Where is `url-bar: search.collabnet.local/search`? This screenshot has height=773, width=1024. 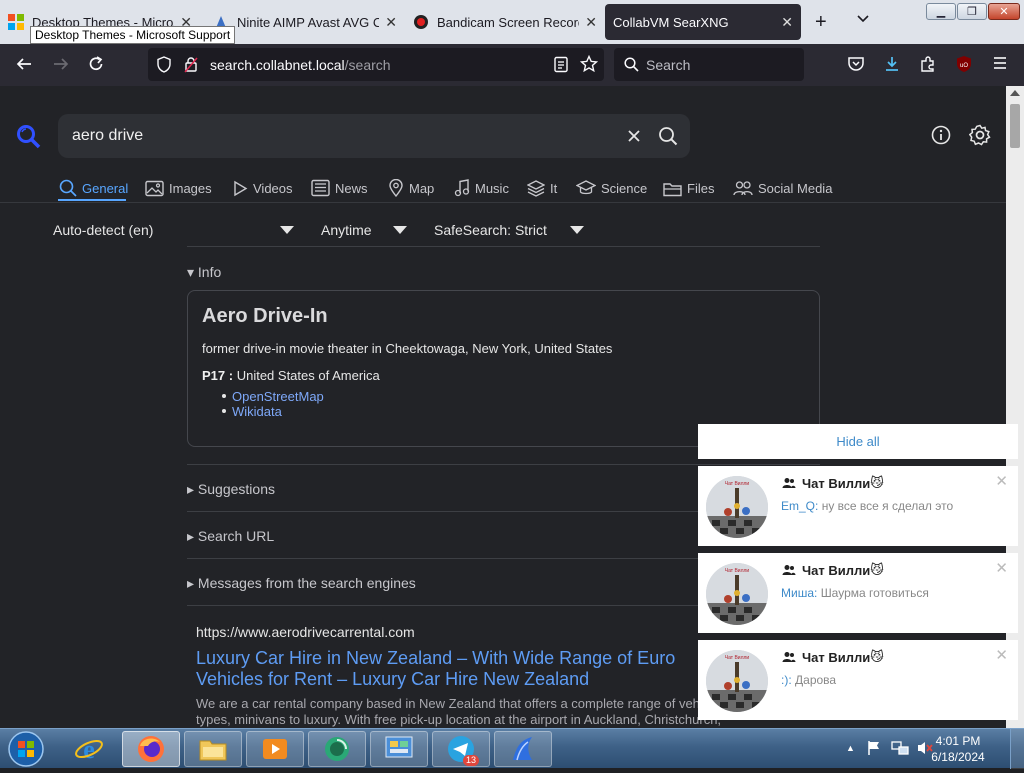
url-bar: search.collabnet.local/search is located at coordinates (376, 64).